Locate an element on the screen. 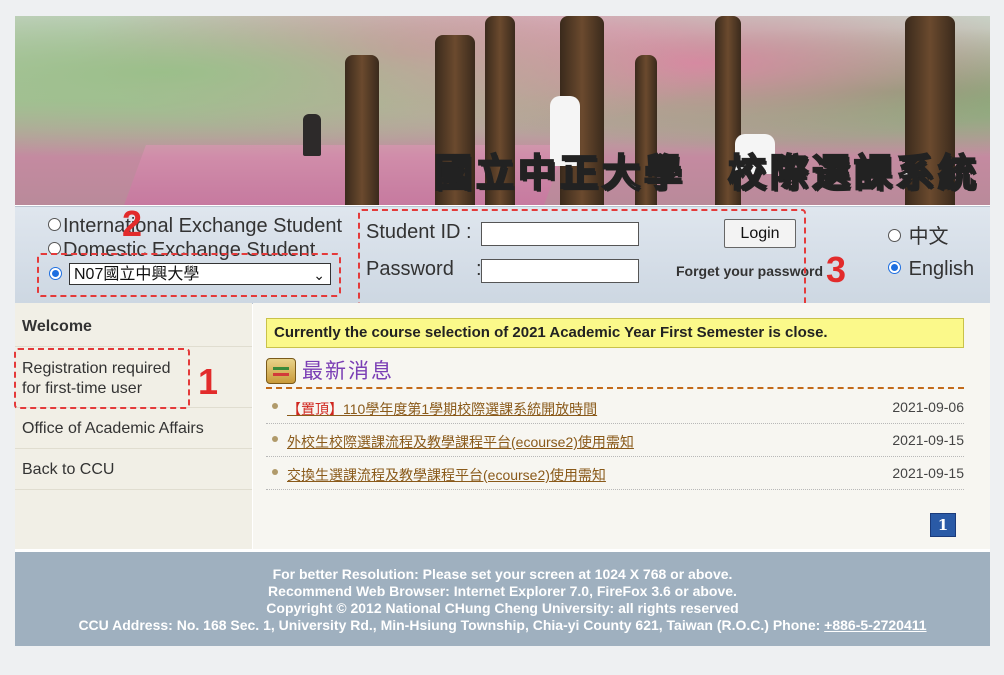 This screenshot has height=675, width=1004. annotation-number-2: 2 is located at coordinates (132, 223).